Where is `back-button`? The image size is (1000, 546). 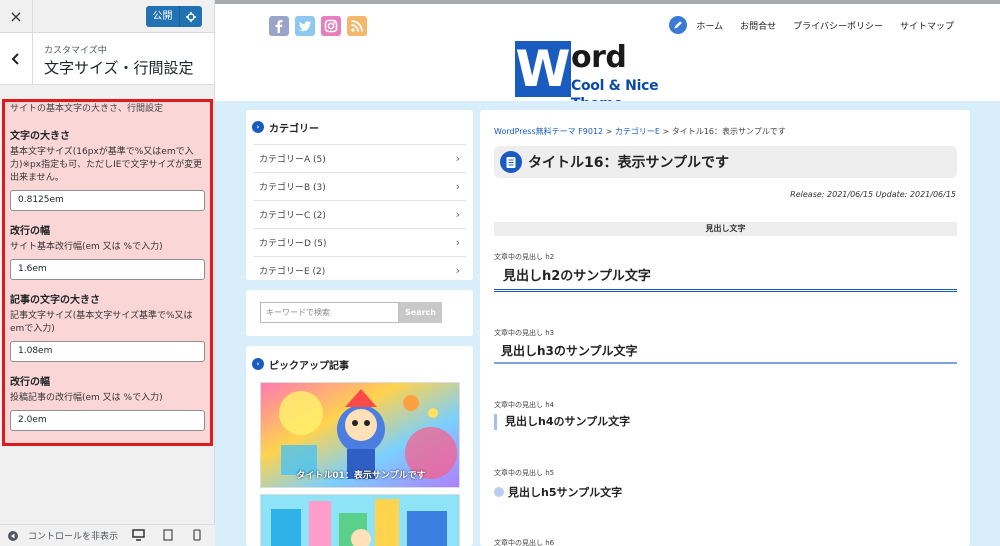
back-button is located at coordinates (16, 59).